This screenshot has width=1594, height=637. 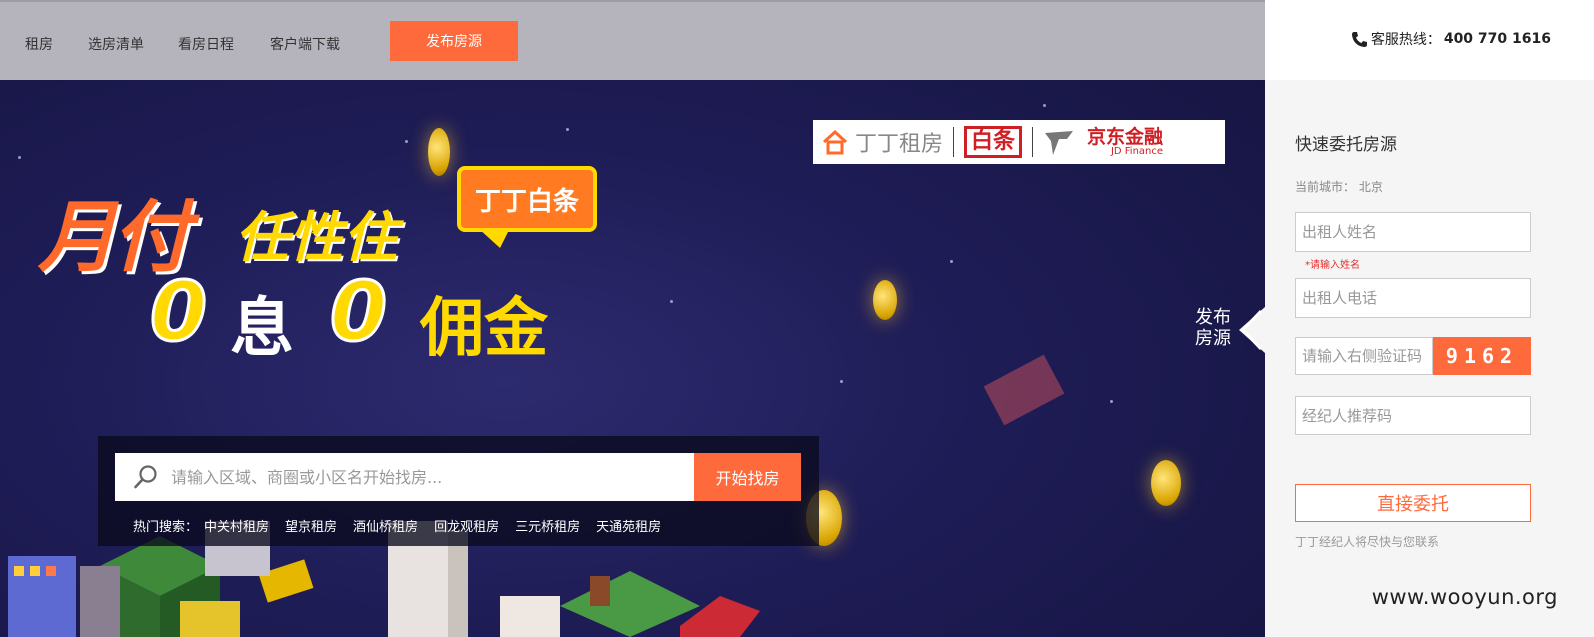 I want to click on baitiao-logo: 白条, so click(x=993, y=142).